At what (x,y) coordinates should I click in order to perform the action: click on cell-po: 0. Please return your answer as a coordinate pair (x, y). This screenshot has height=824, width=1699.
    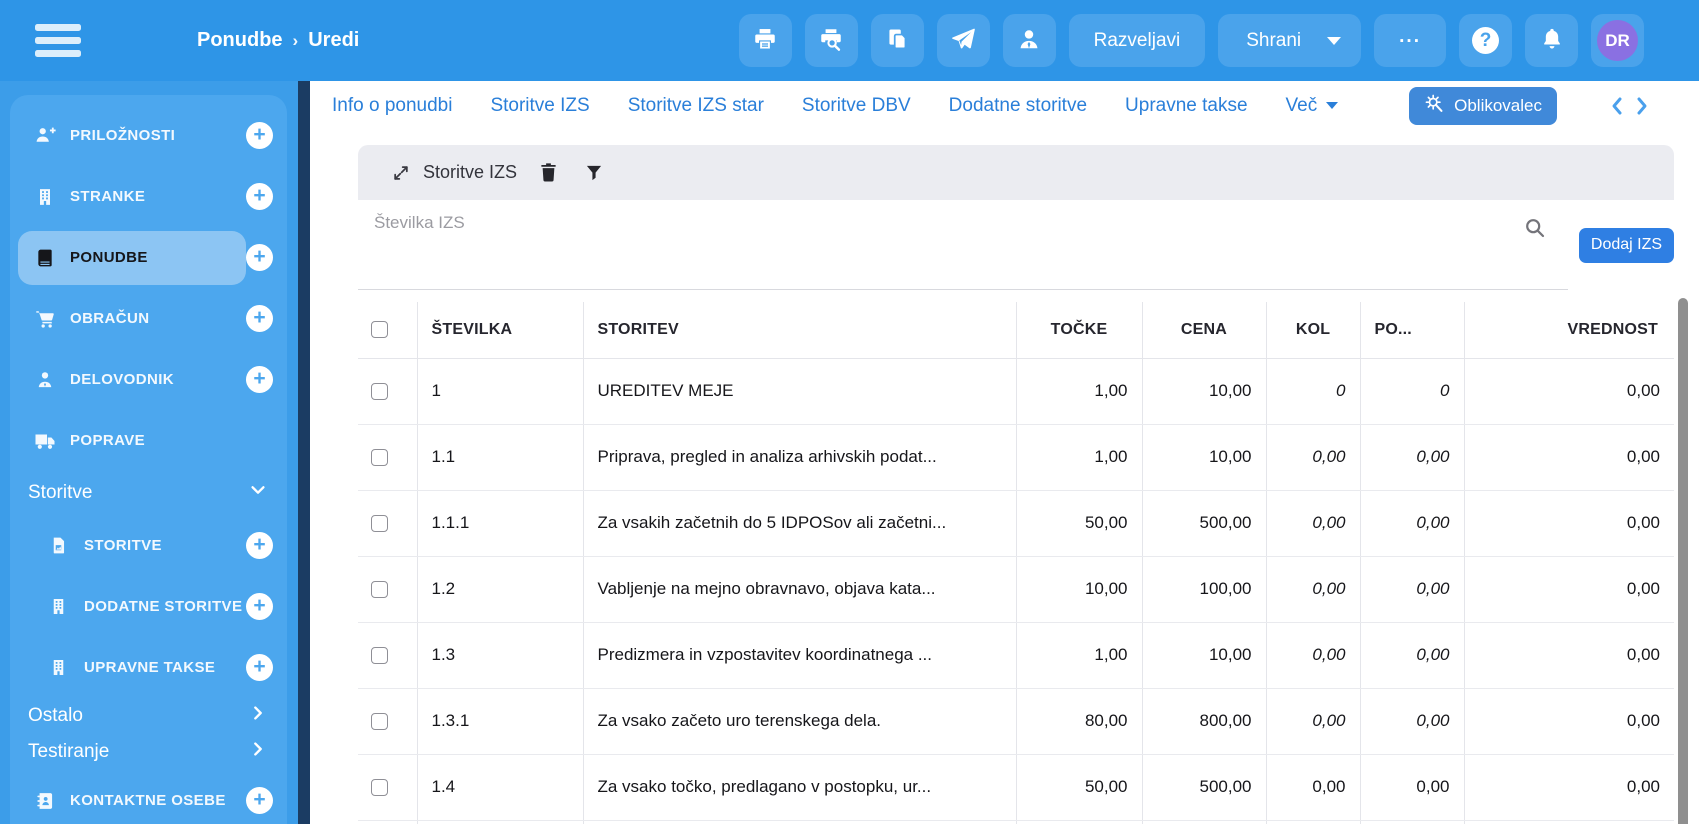
    Looking at the image, I should click on (1411, 391).